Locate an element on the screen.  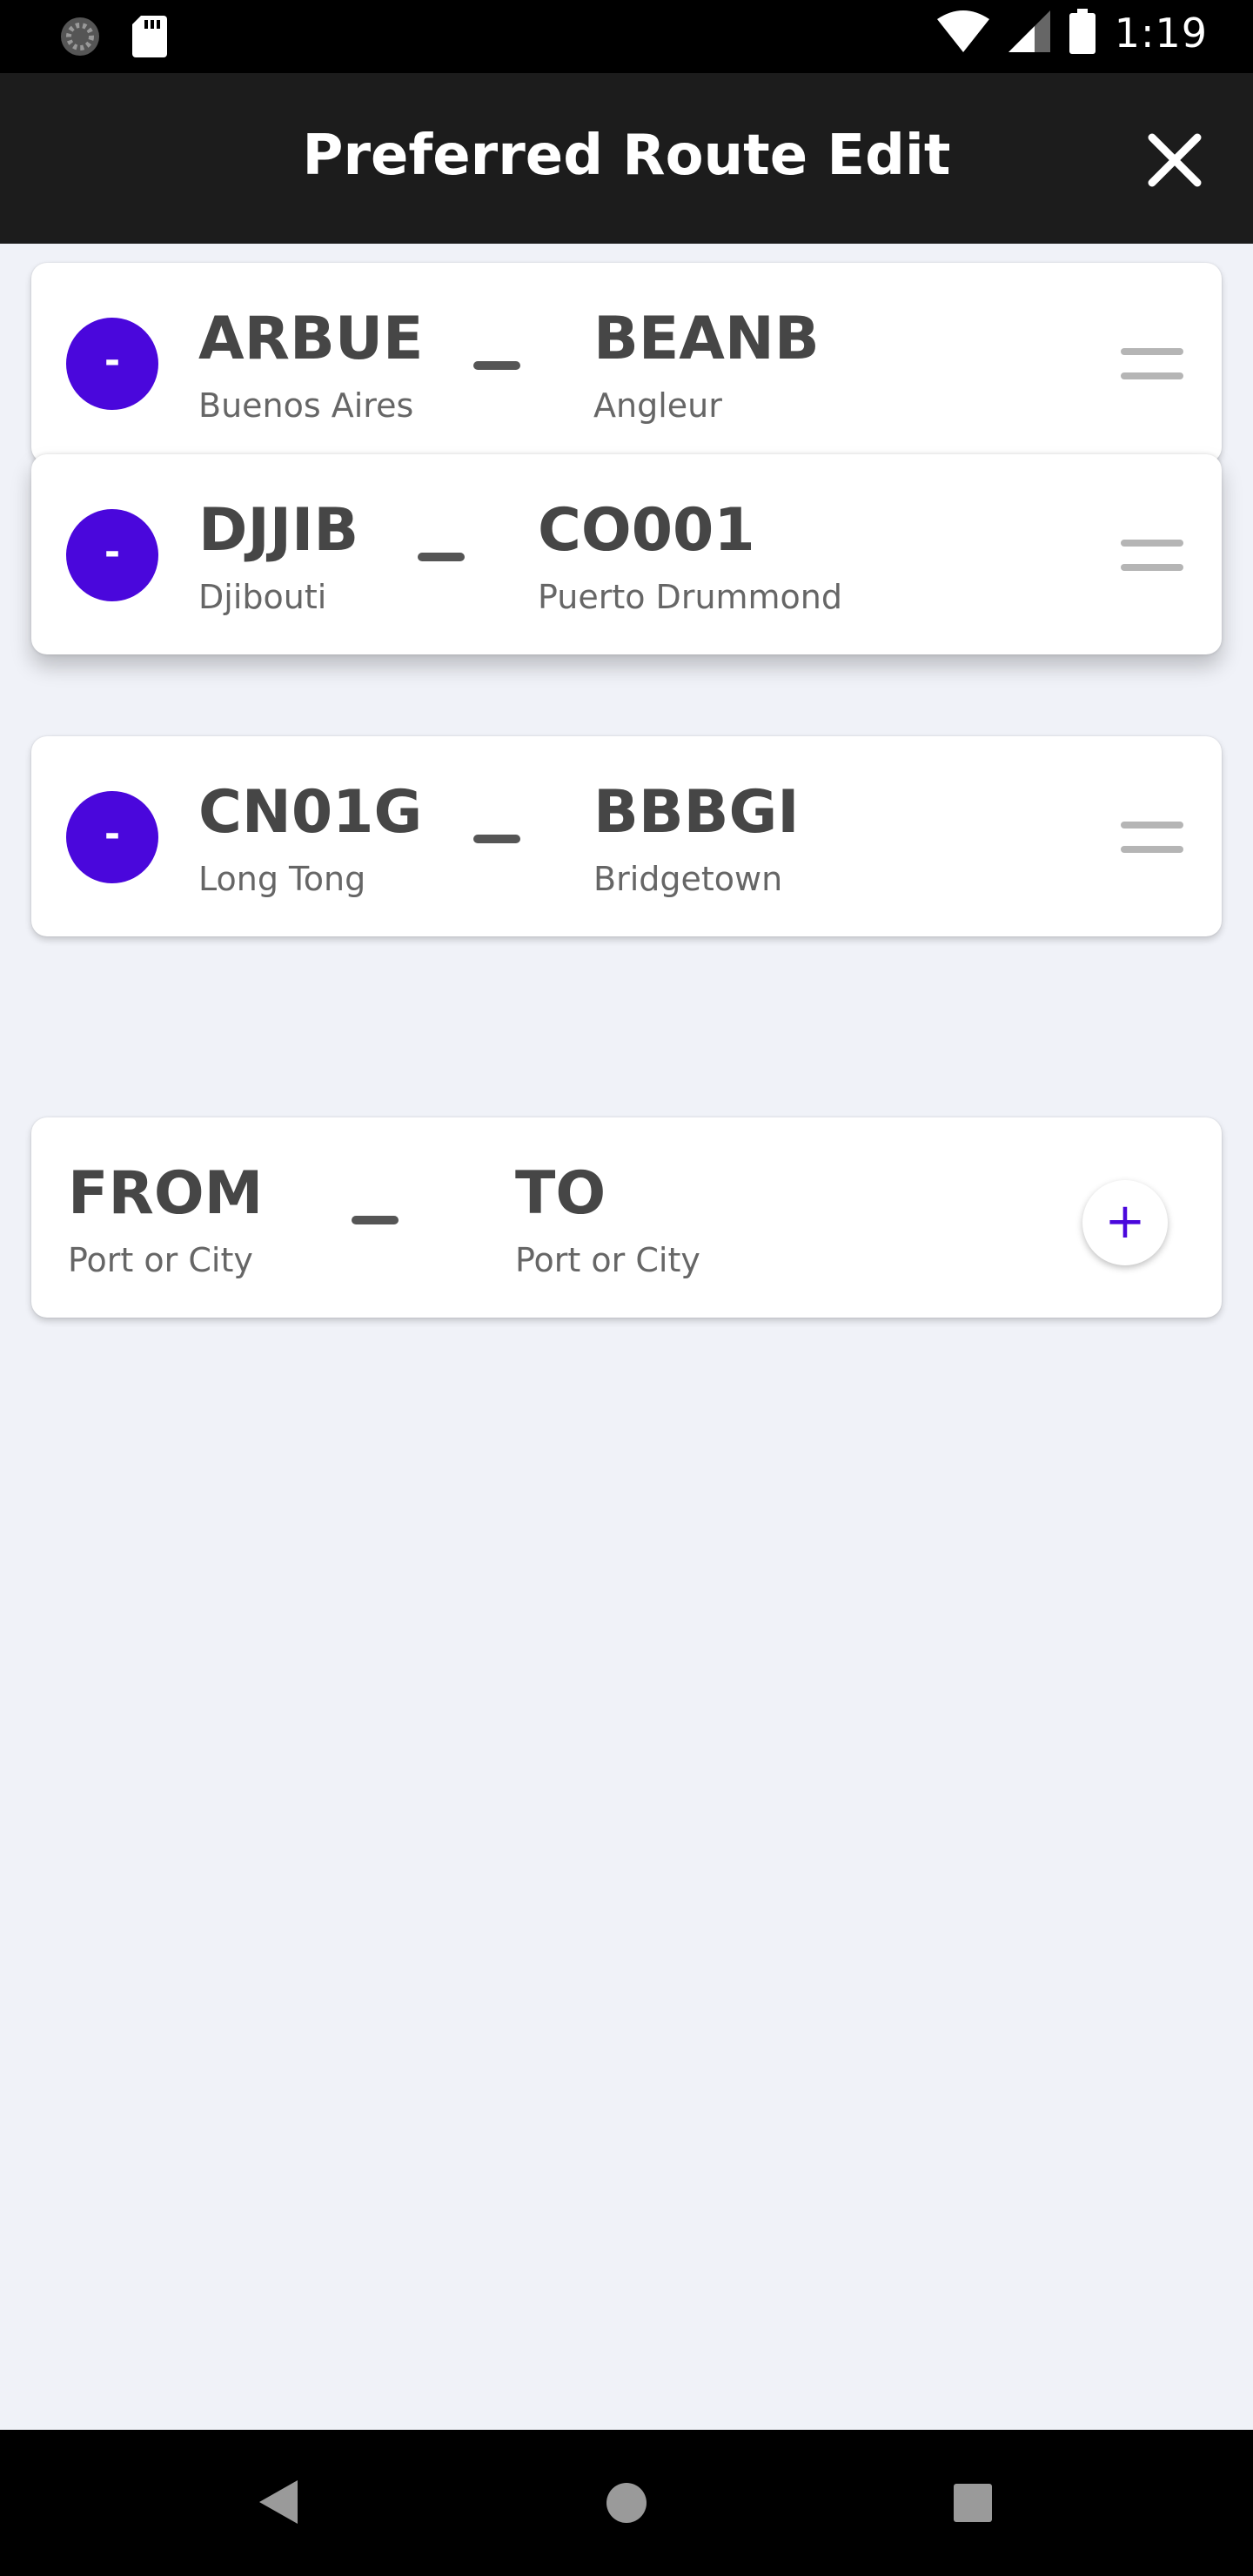
status-bar: 1:19 is located at coordinates (626, 37).